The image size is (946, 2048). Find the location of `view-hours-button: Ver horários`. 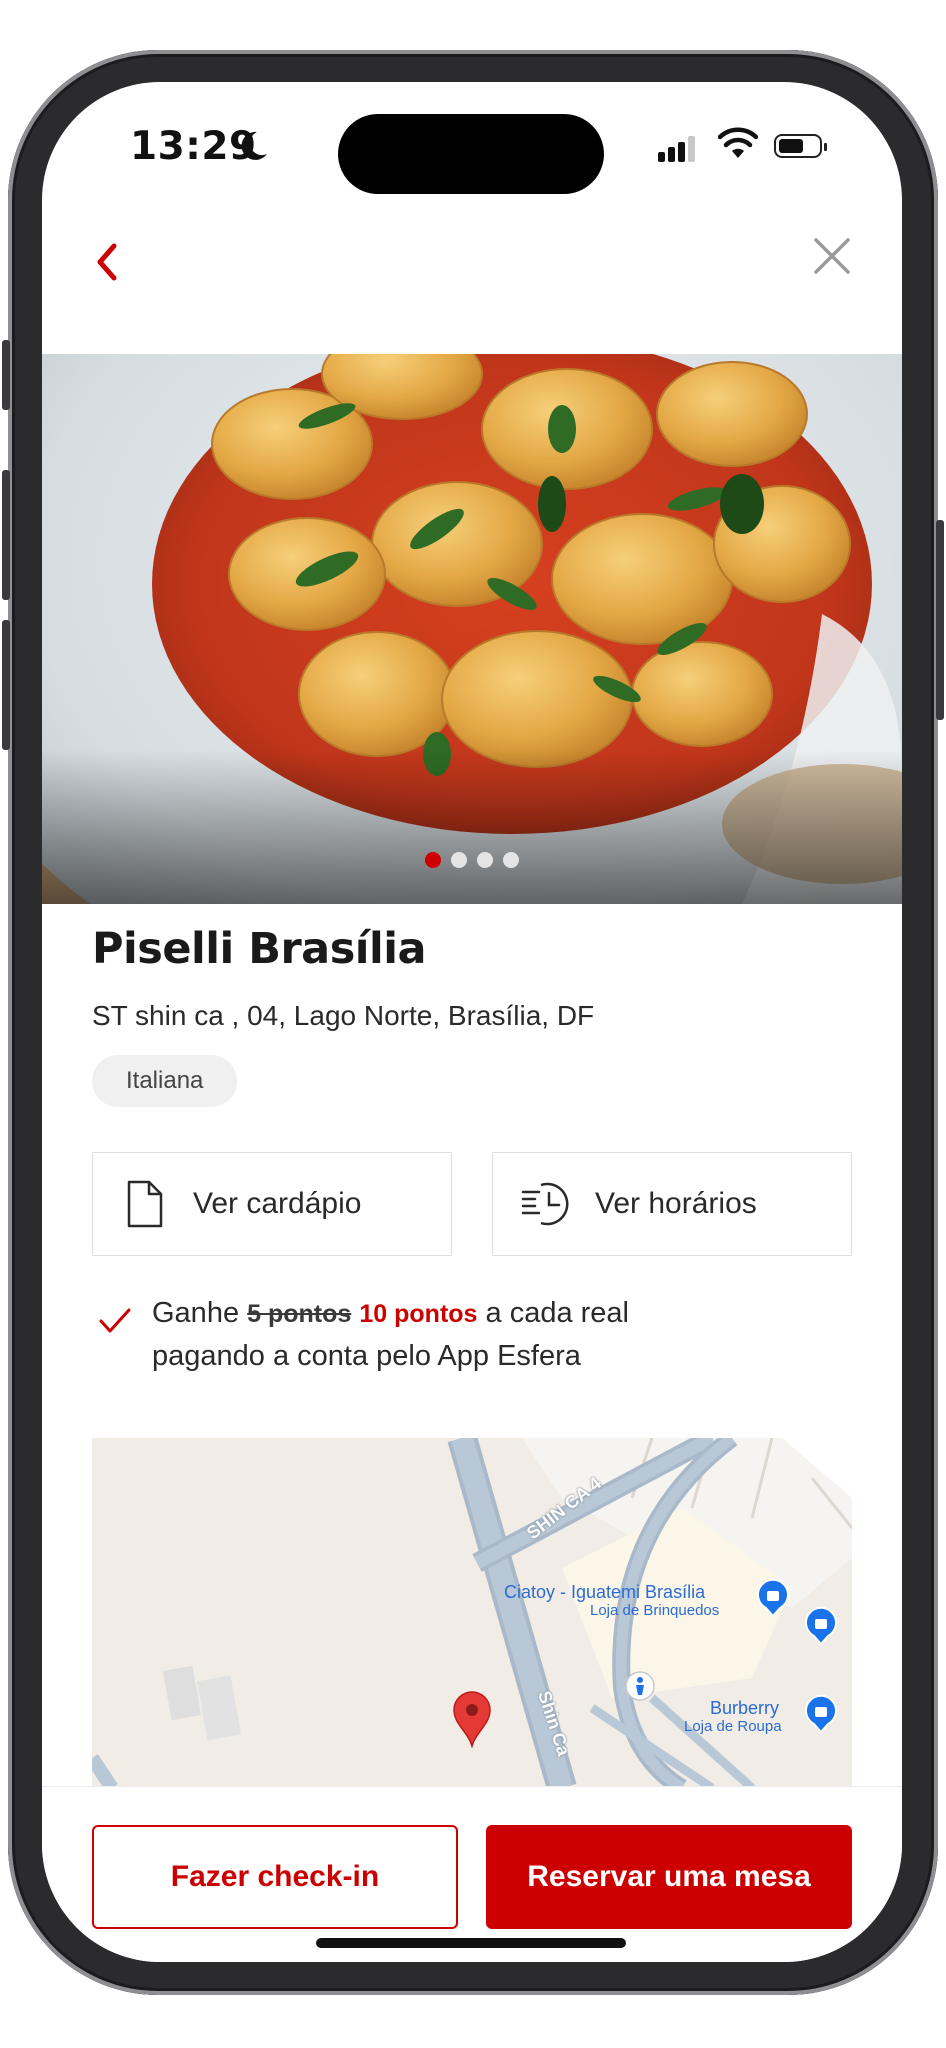

view-hours-button: Ver horários is located at coordinates (672, 1204).